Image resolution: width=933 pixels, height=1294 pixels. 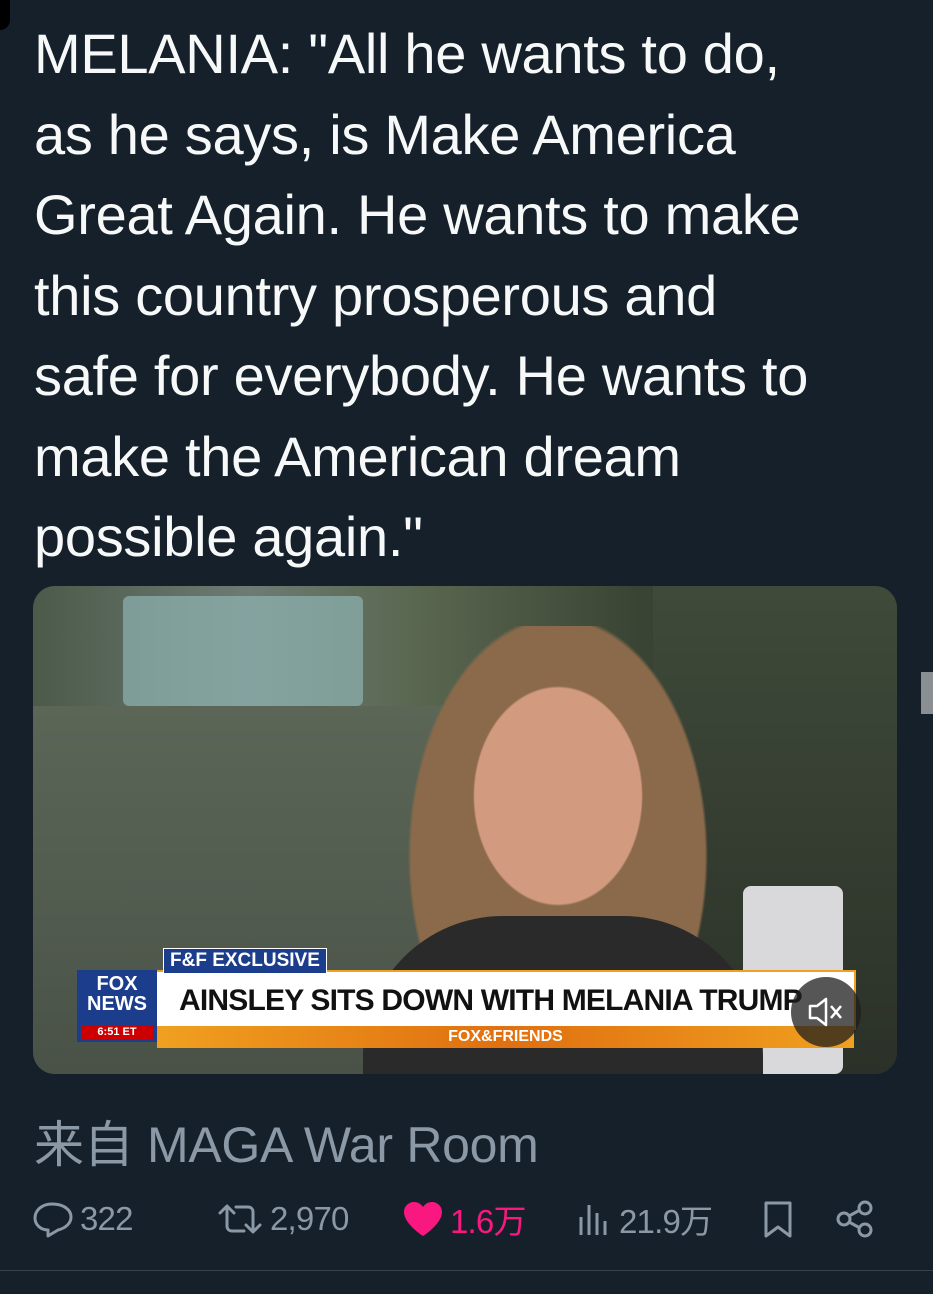 What do you see at coordinates (505, 1037) in the screenshot?
I see `lower-third-strip: FOX&FRIENDS` at bounding box center [505, 1037].